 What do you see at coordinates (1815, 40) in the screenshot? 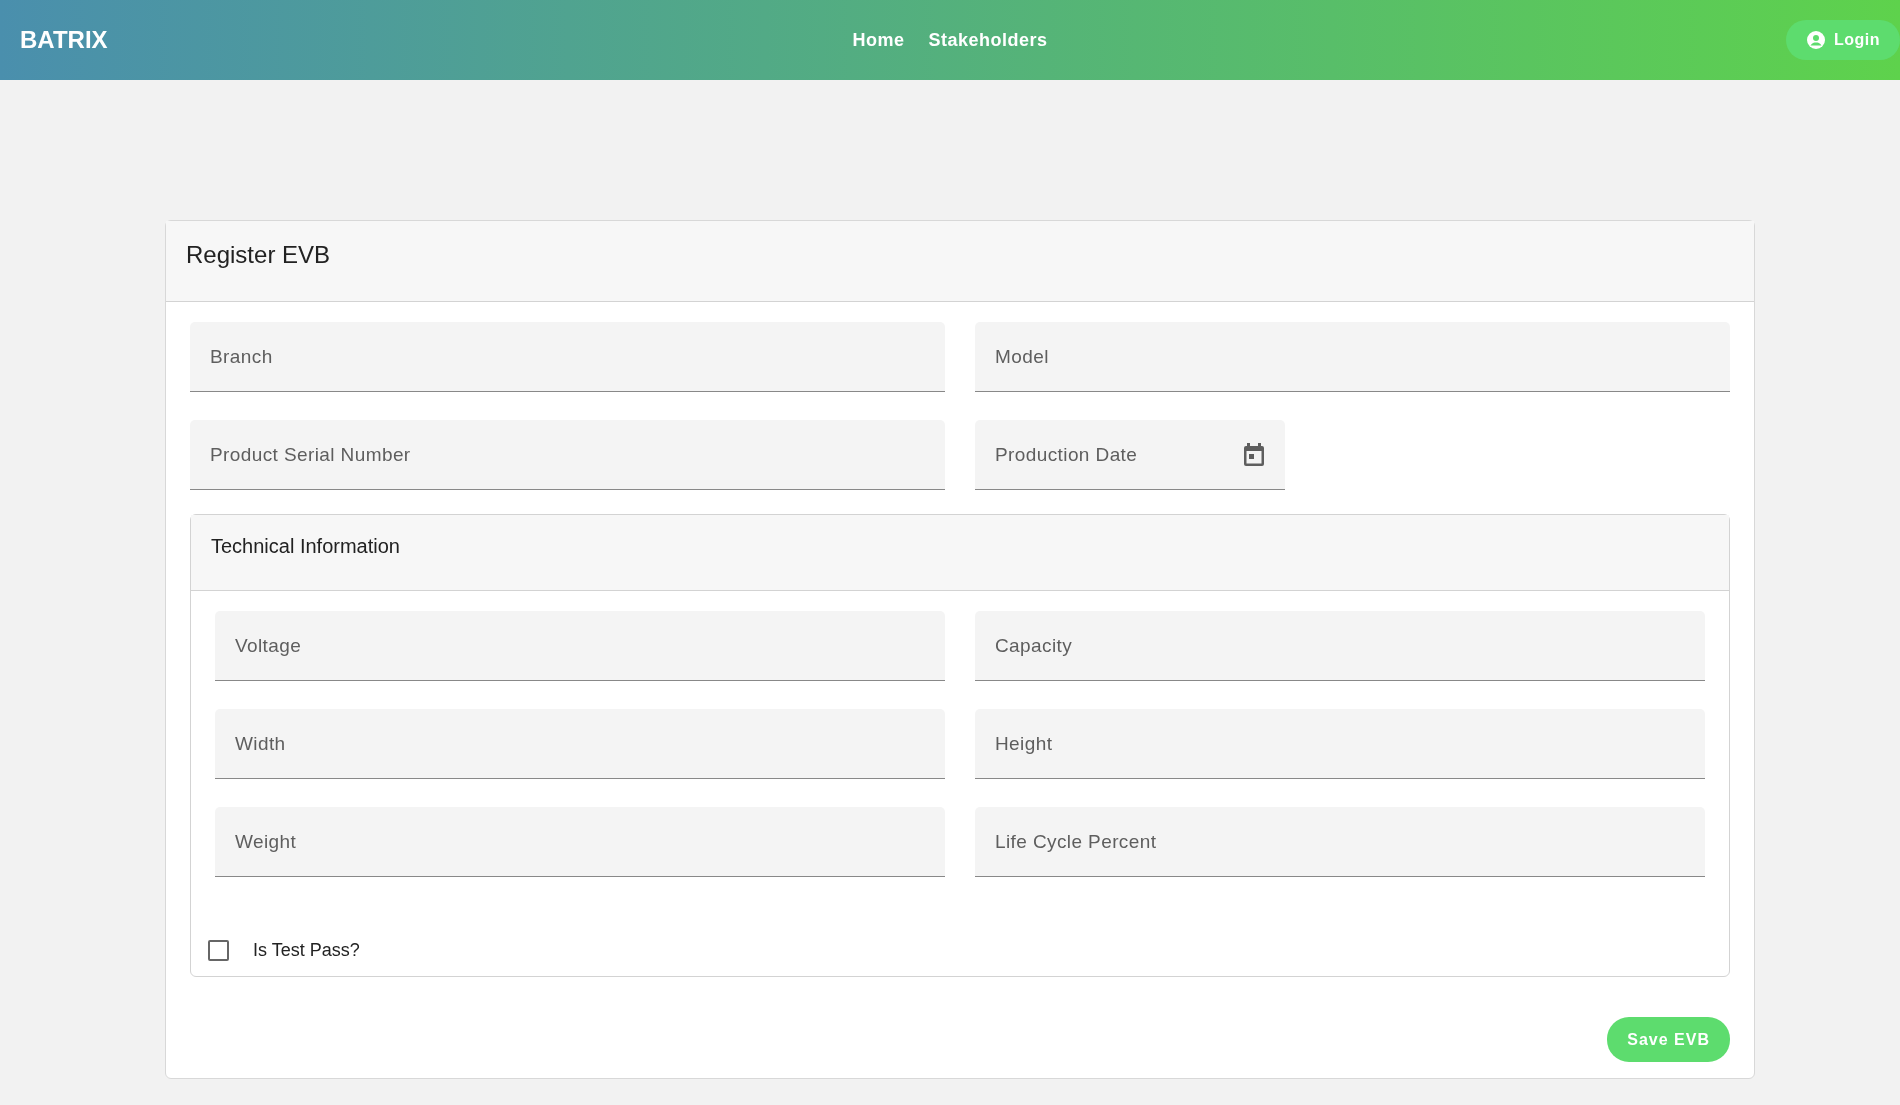
I see `user-icon` at bounding box center [1815, 40].